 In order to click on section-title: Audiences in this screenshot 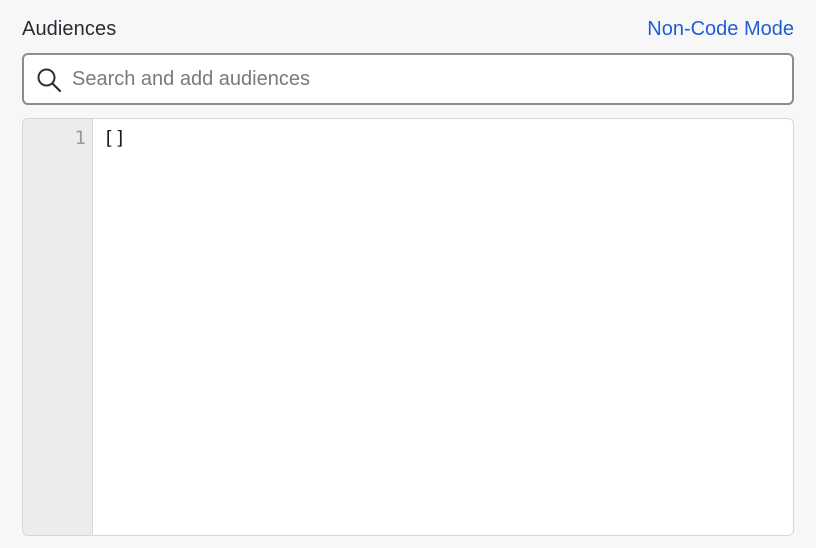, I will do `click(69, 29)`.